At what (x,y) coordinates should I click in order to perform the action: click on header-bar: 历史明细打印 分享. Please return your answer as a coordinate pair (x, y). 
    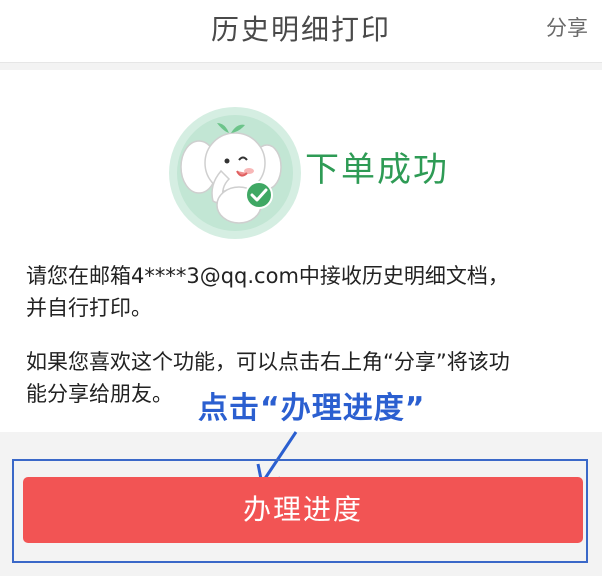
    Looking at the image, I should click on (301, 31).